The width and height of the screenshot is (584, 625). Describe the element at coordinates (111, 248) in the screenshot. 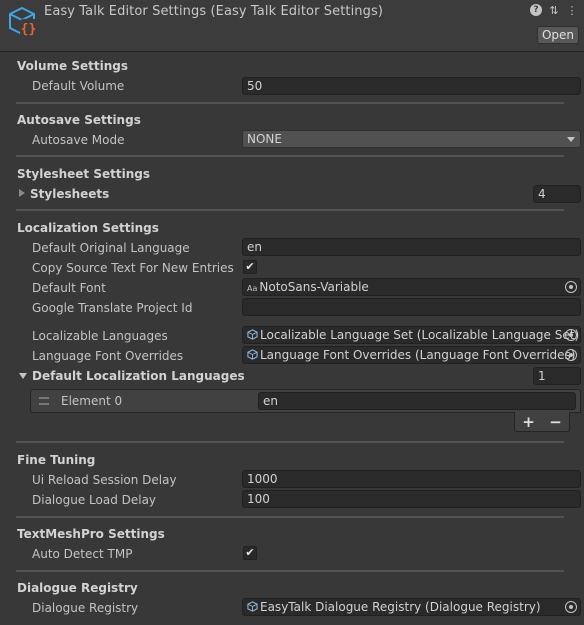

I see `original-language-label: Default Original Language` at that location.